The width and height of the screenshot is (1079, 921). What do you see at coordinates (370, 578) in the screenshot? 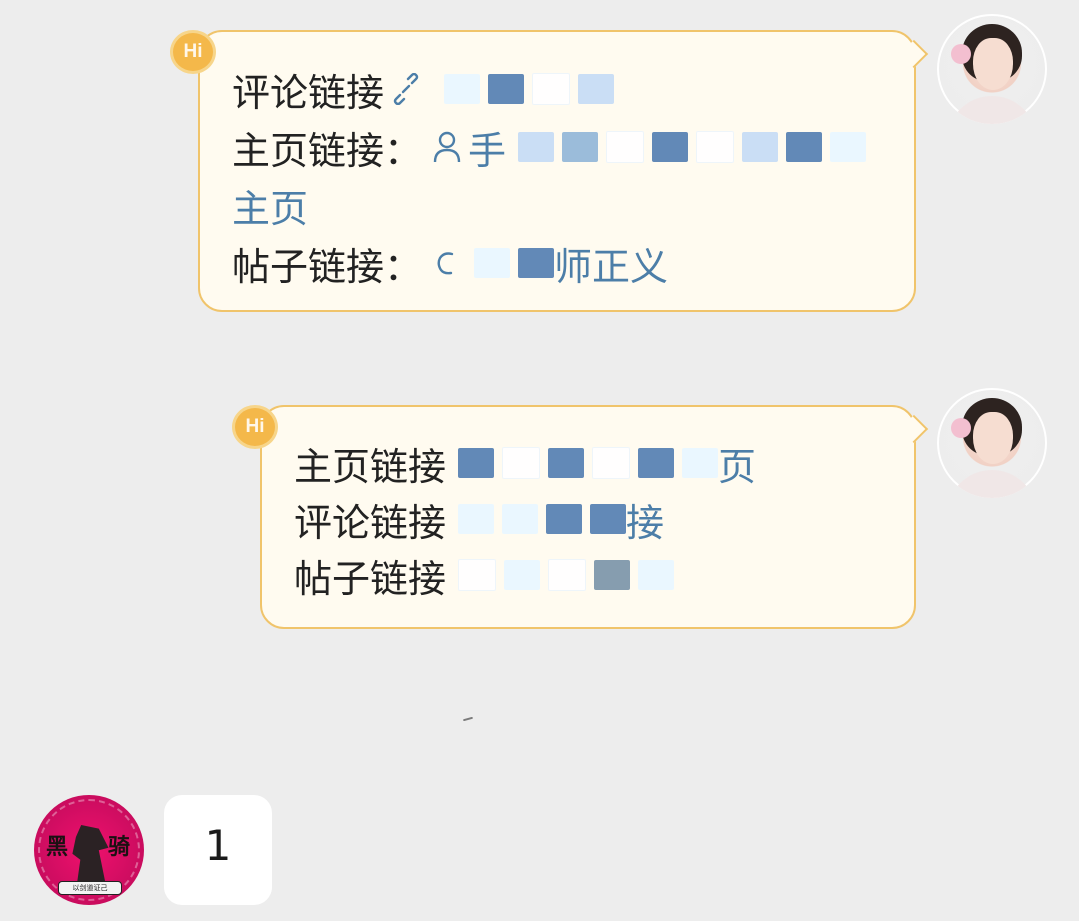
I see `post-link-label-2: 帖子链接` at bounding box center [370, 578].